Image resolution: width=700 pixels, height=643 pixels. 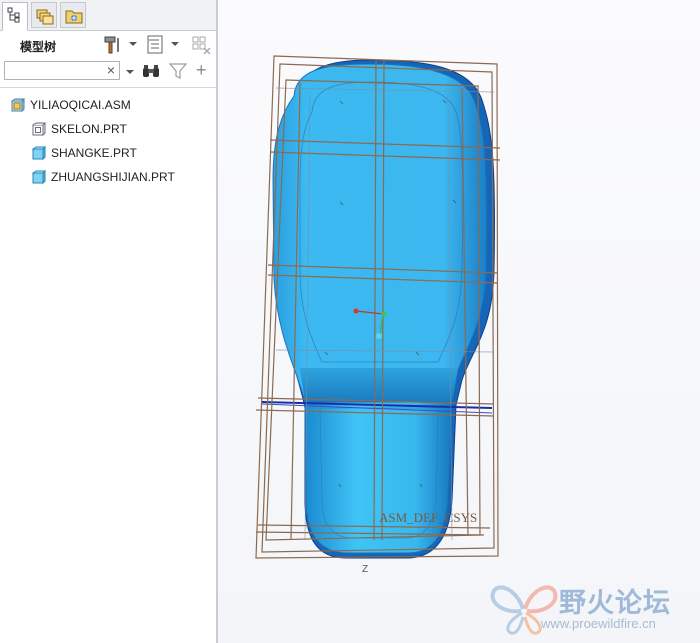 What do you see at coordinates (108, 87) in the screenshot?
I see `panel-divider` at bounding box center [108, 87].